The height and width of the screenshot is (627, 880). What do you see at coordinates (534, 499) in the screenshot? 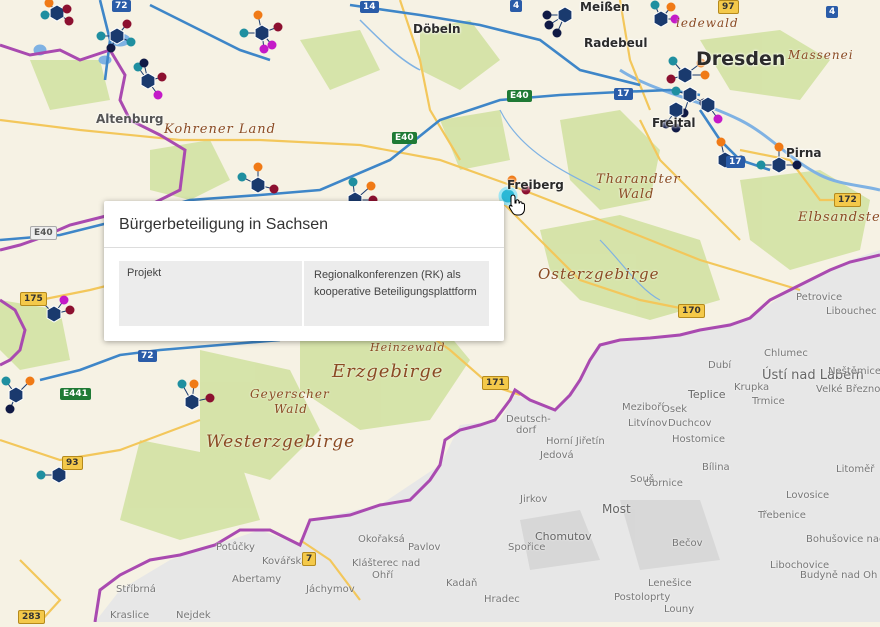
I see `cz-label-jirkov: Jirkov` at bounding box center [534, 499].